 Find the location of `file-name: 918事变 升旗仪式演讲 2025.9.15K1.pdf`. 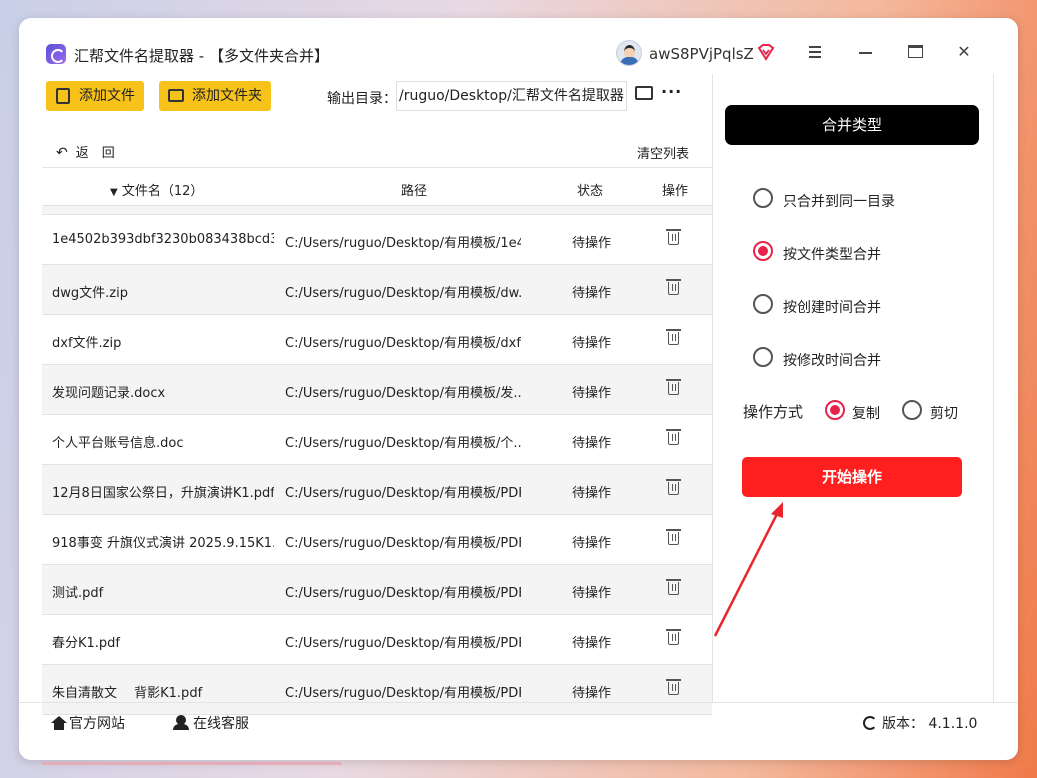

file-name: 918事变 升旗仪式演讲 2025.9.15K1.pdf is located at coordinates (163, 543).